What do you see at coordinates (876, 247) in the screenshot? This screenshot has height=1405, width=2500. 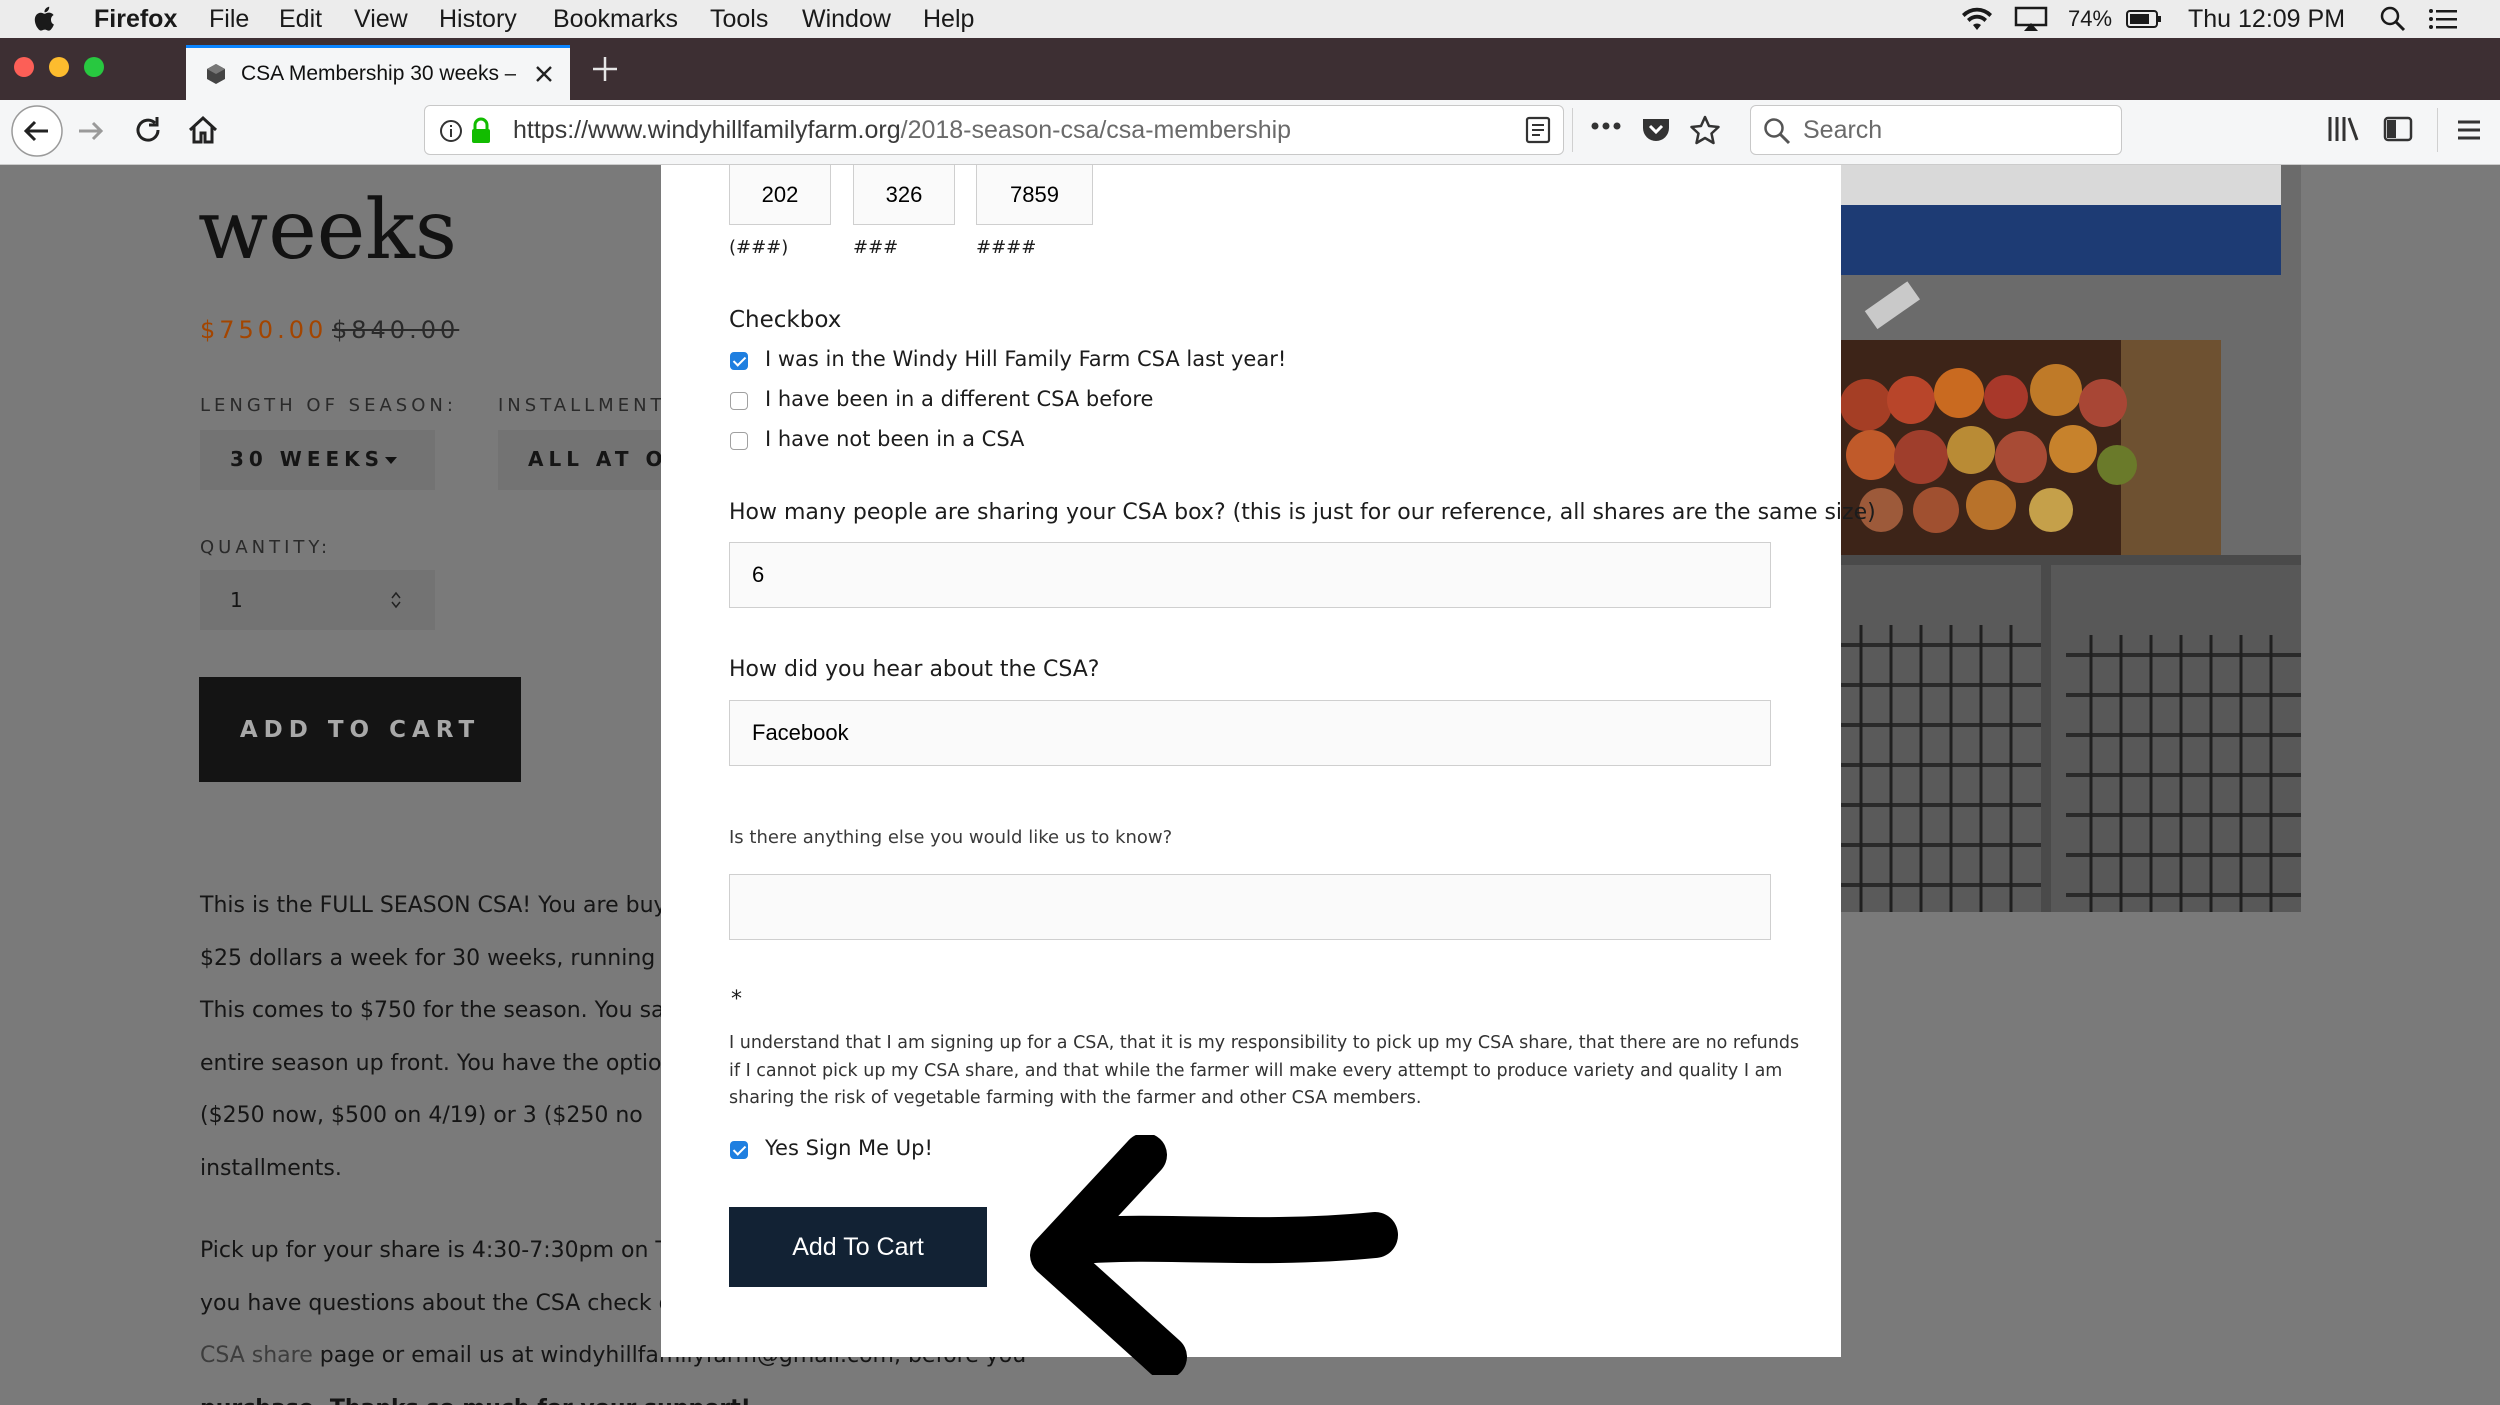 I see `phone-prefix-hint: ###` at bounding box center [876, 247].